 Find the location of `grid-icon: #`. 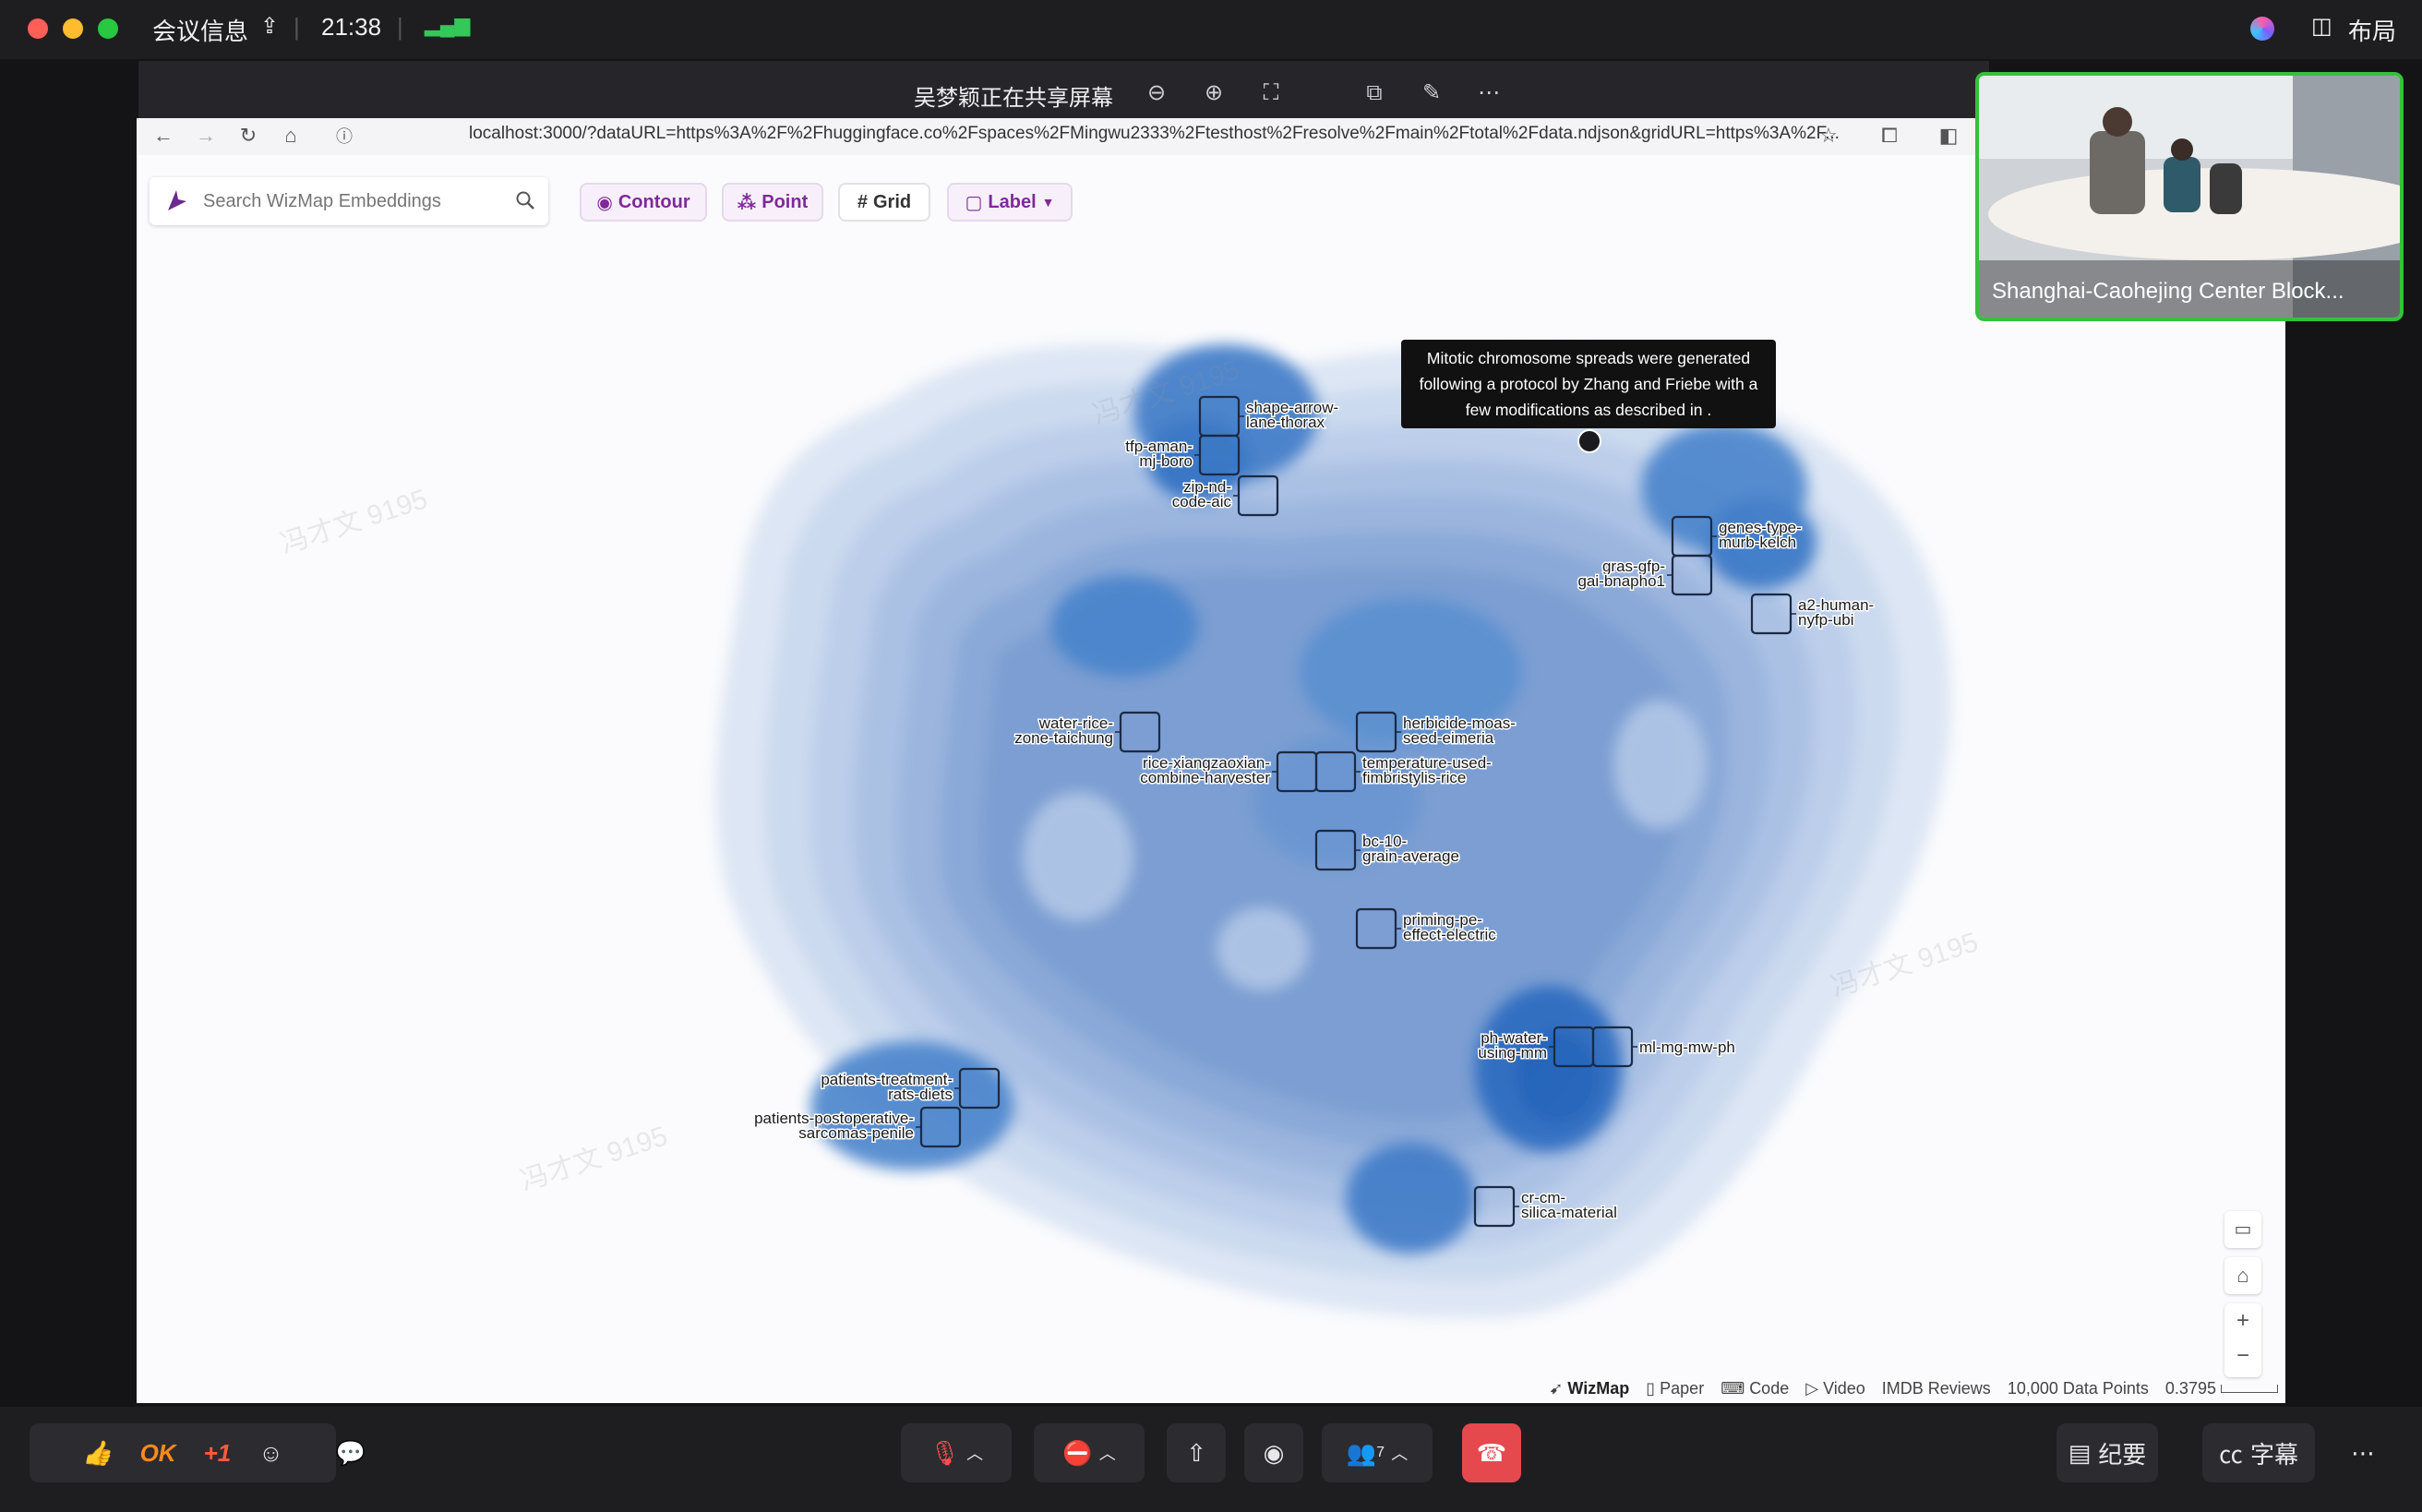

grid-icon: # is located at coordinates (862, 201).